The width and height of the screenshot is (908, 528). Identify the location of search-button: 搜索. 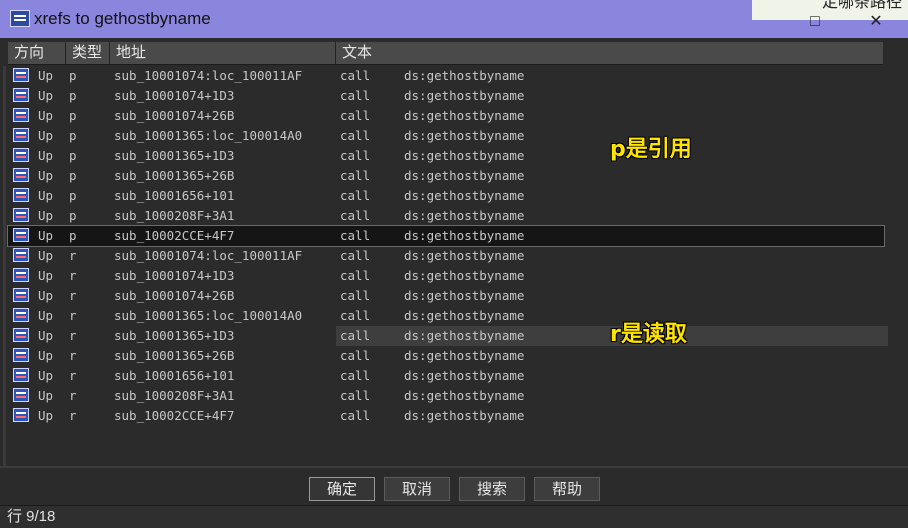
(492, 489).